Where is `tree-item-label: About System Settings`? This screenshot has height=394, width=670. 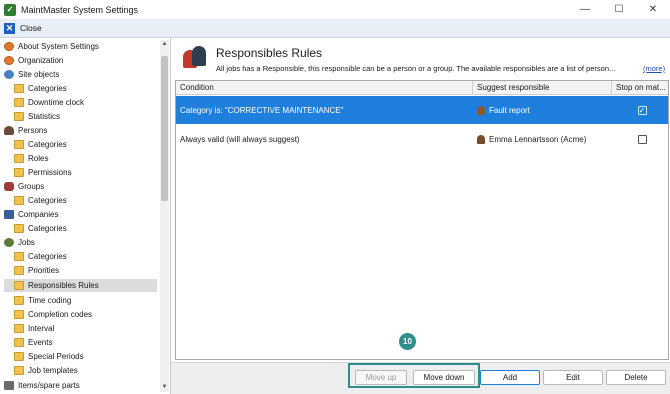
tree-item-label: About System Settings is located at coordinates (58, 46).